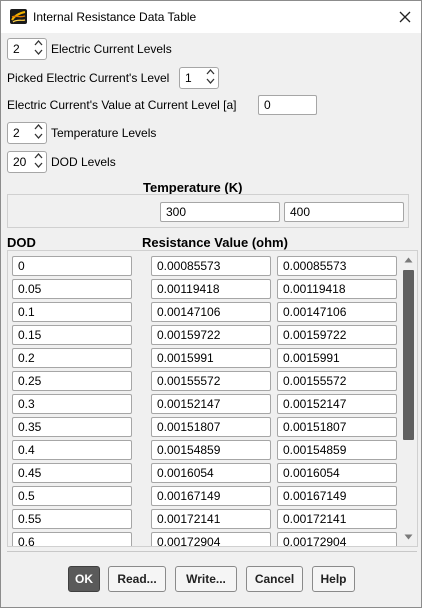 The width and height of the screenshot is (422, 608). What do you see at coordinates (212, 551) in the screenshot?
I see `divider` at bounding box center [212, 551].